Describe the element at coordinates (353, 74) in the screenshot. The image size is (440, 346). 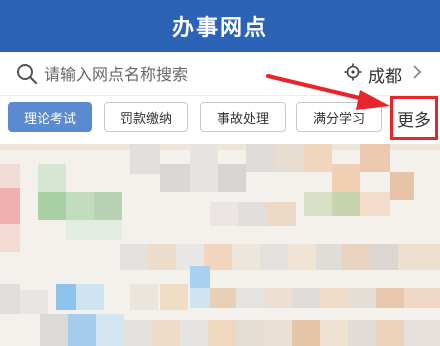
I see `locate-icon` at that location.